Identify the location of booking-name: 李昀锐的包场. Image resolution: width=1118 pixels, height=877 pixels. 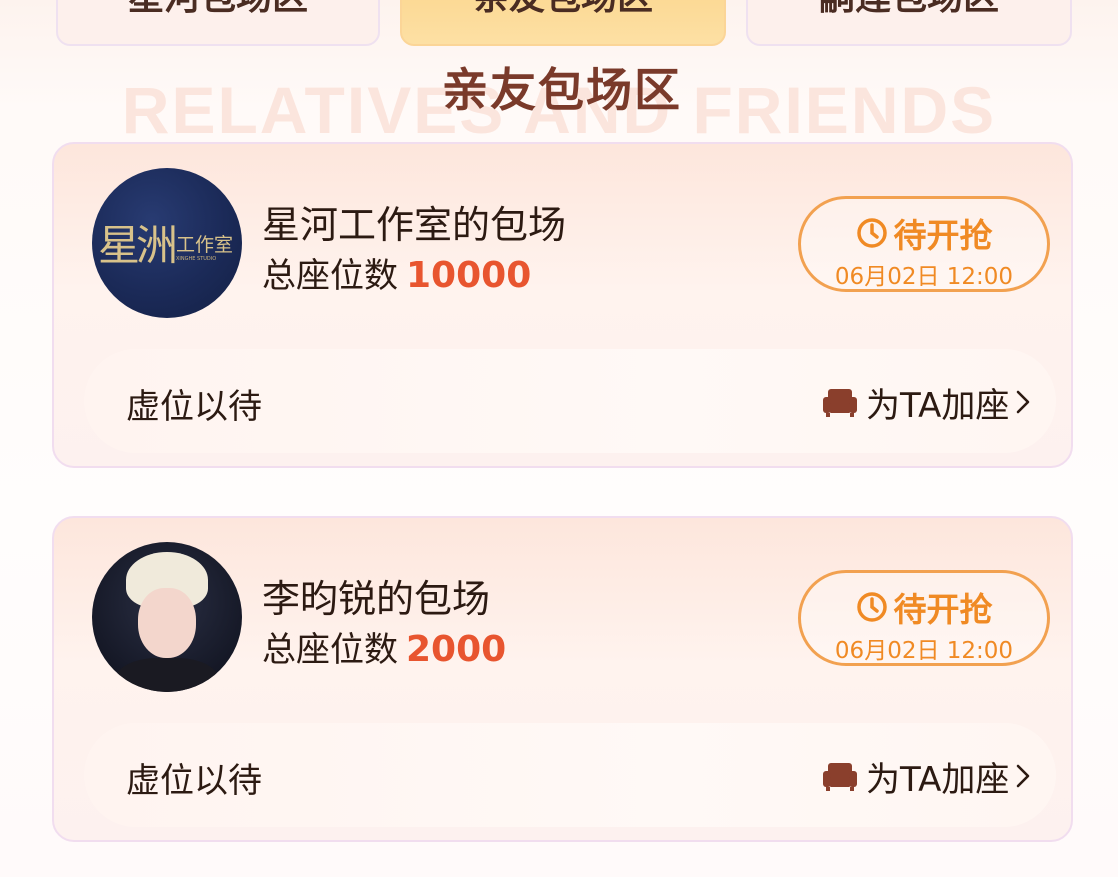
(376, 599).